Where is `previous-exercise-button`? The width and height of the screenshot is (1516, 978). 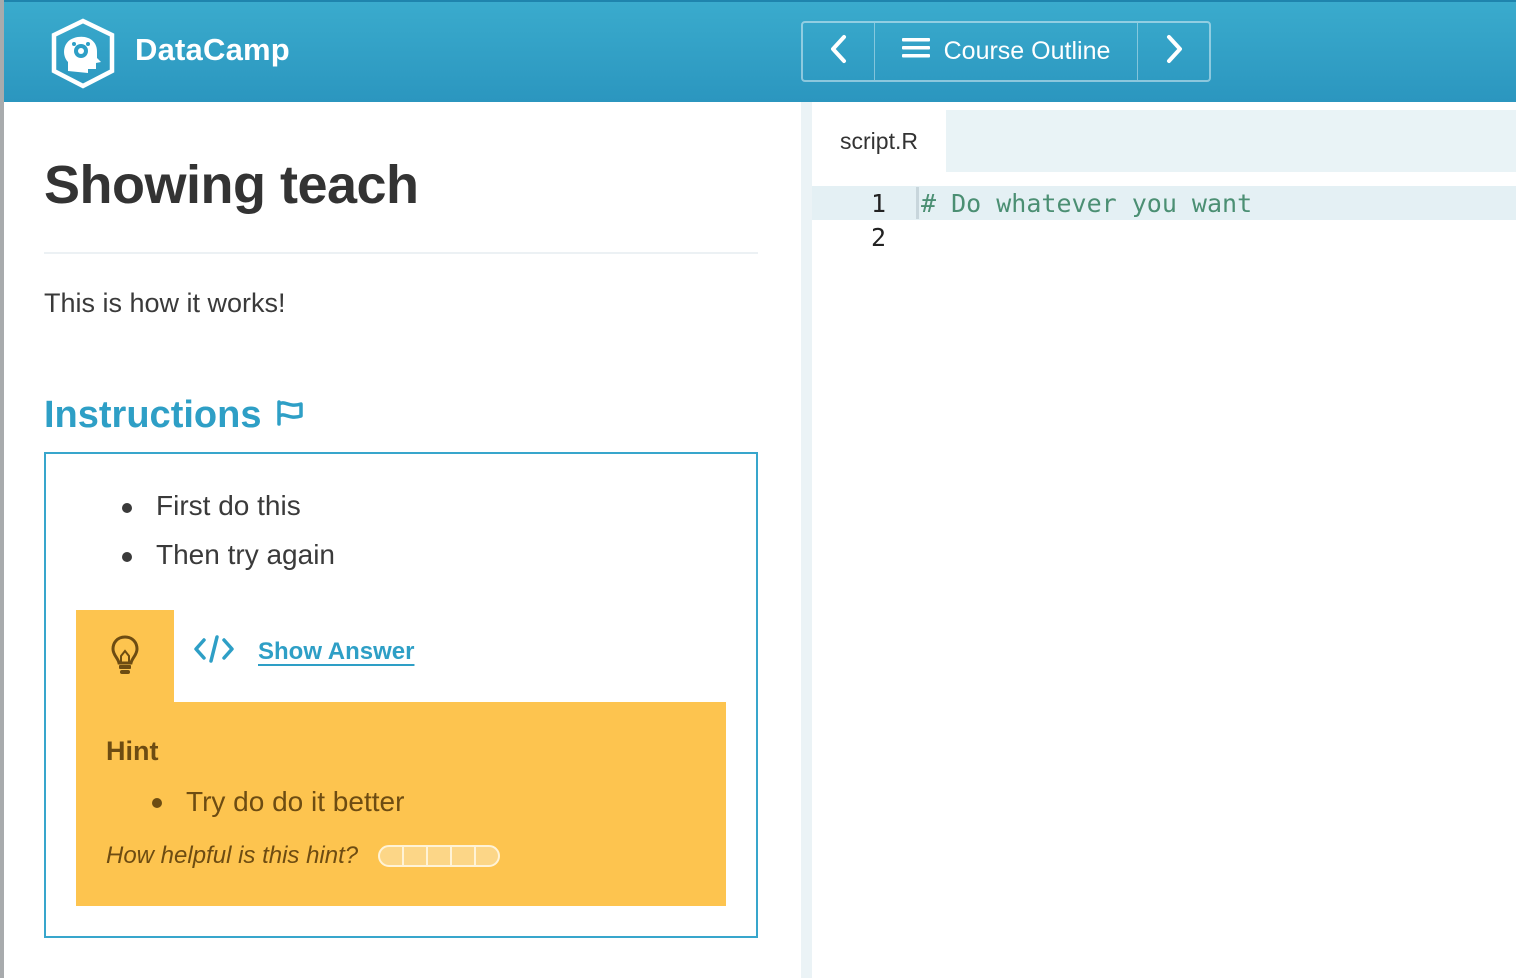 previous-exercise-button is located at coordinates (839, 51).